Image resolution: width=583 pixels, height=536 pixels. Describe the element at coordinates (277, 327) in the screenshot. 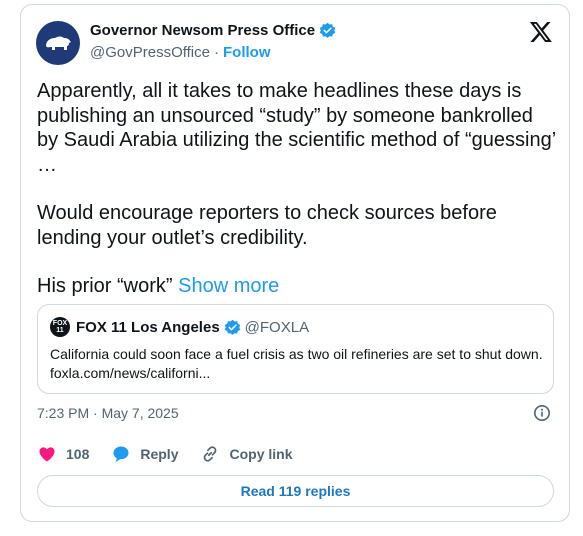

I see `quoted-author-handle: @FOXLA` at that location.